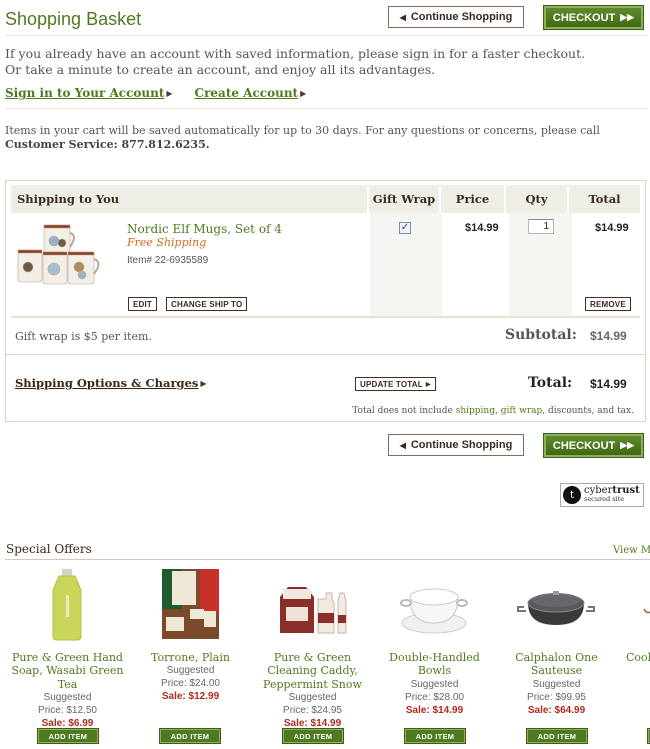 This screenshot has width=650, height=749. I want to click on badge-secured-site: secured site, so click(604, 499).